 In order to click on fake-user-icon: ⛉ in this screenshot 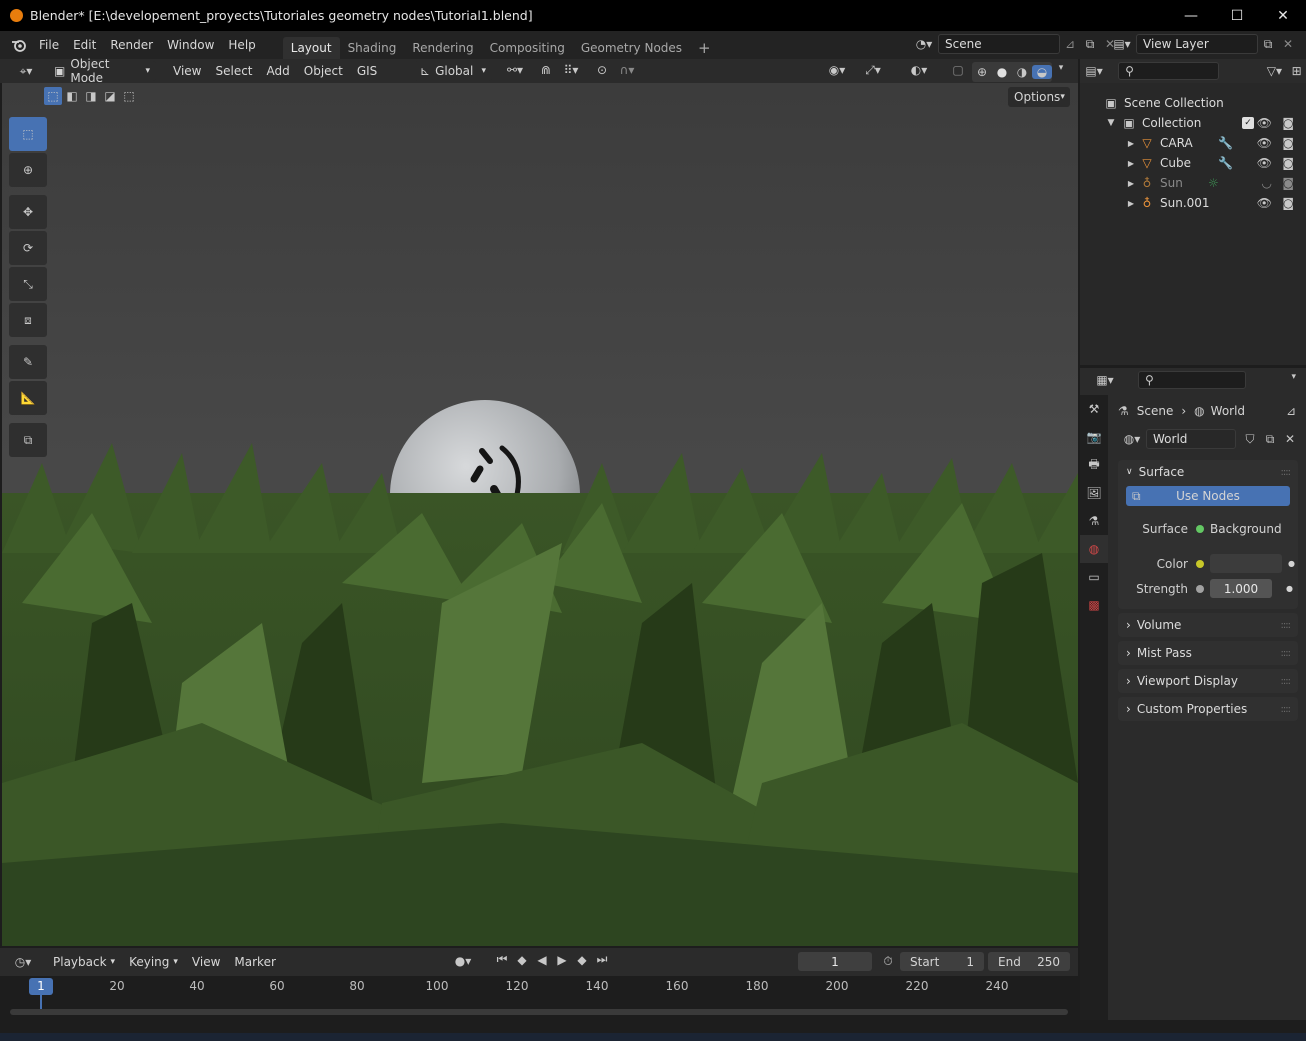, I will do `click(1250, 439)`.